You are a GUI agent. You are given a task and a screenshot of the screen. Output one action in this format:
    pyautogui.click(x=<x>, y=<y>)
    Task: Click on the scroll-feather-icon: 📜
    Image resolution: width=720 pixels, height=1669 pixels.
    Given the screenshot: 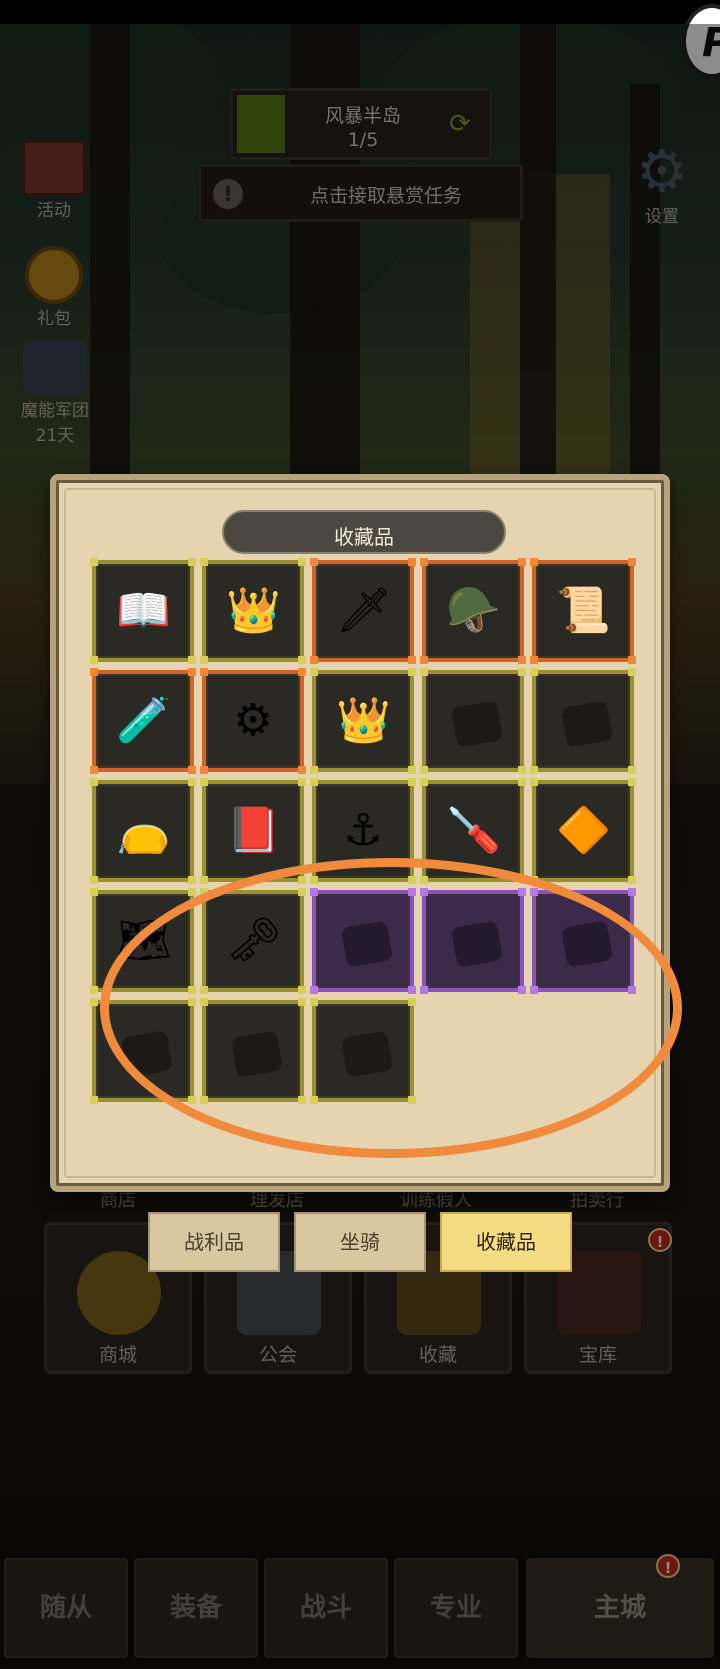 What is the action you would take?
    pyautogui.click(x=583, y=610)
    